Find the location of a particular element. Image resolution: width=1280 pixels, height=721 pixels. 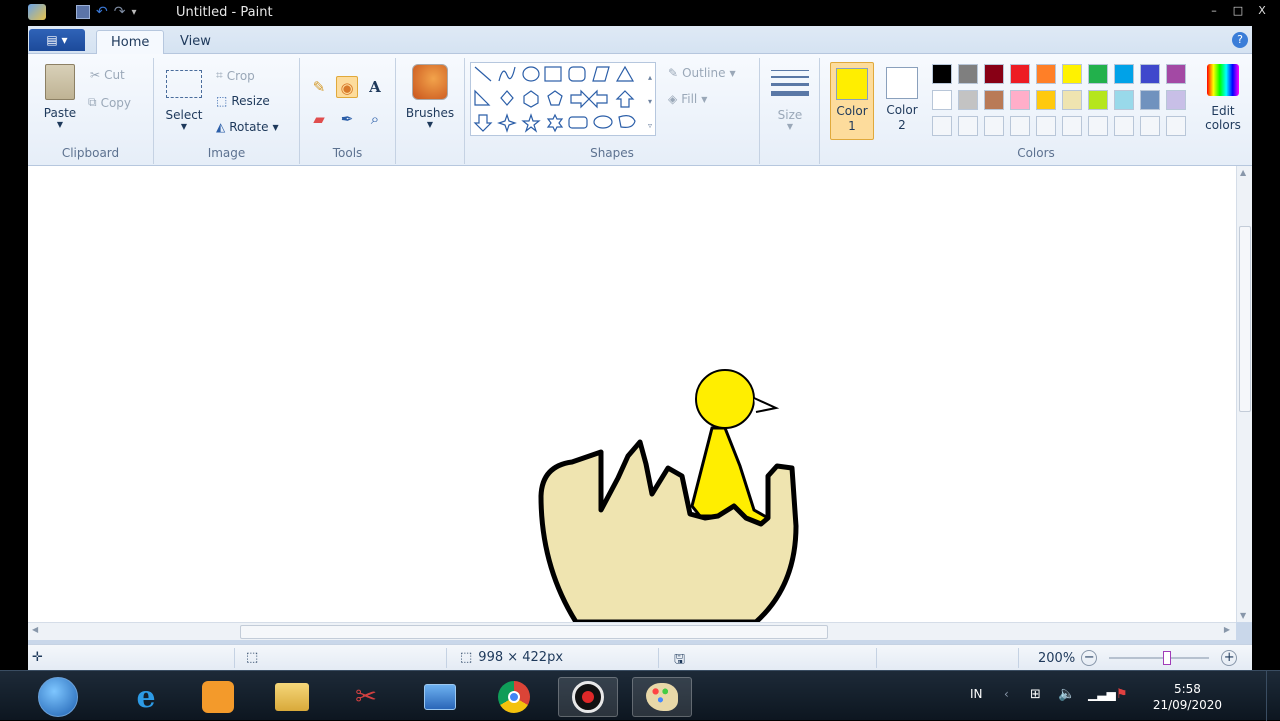

tray-network-icon: ⊞ is located at coordinates (1035, 694).